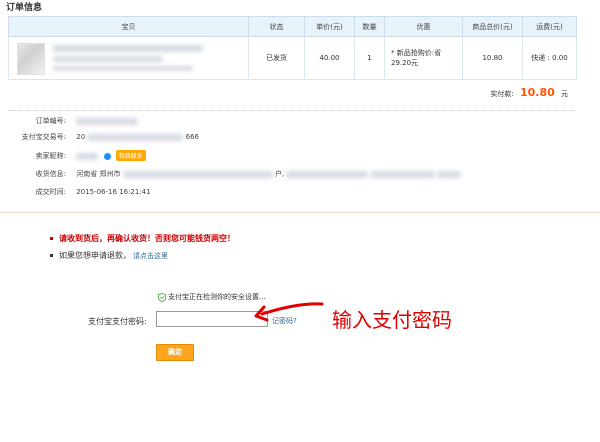 This screenshot has height=442, width=600. I want to click on alipay-number-suffix: 666, so click(192, 137).